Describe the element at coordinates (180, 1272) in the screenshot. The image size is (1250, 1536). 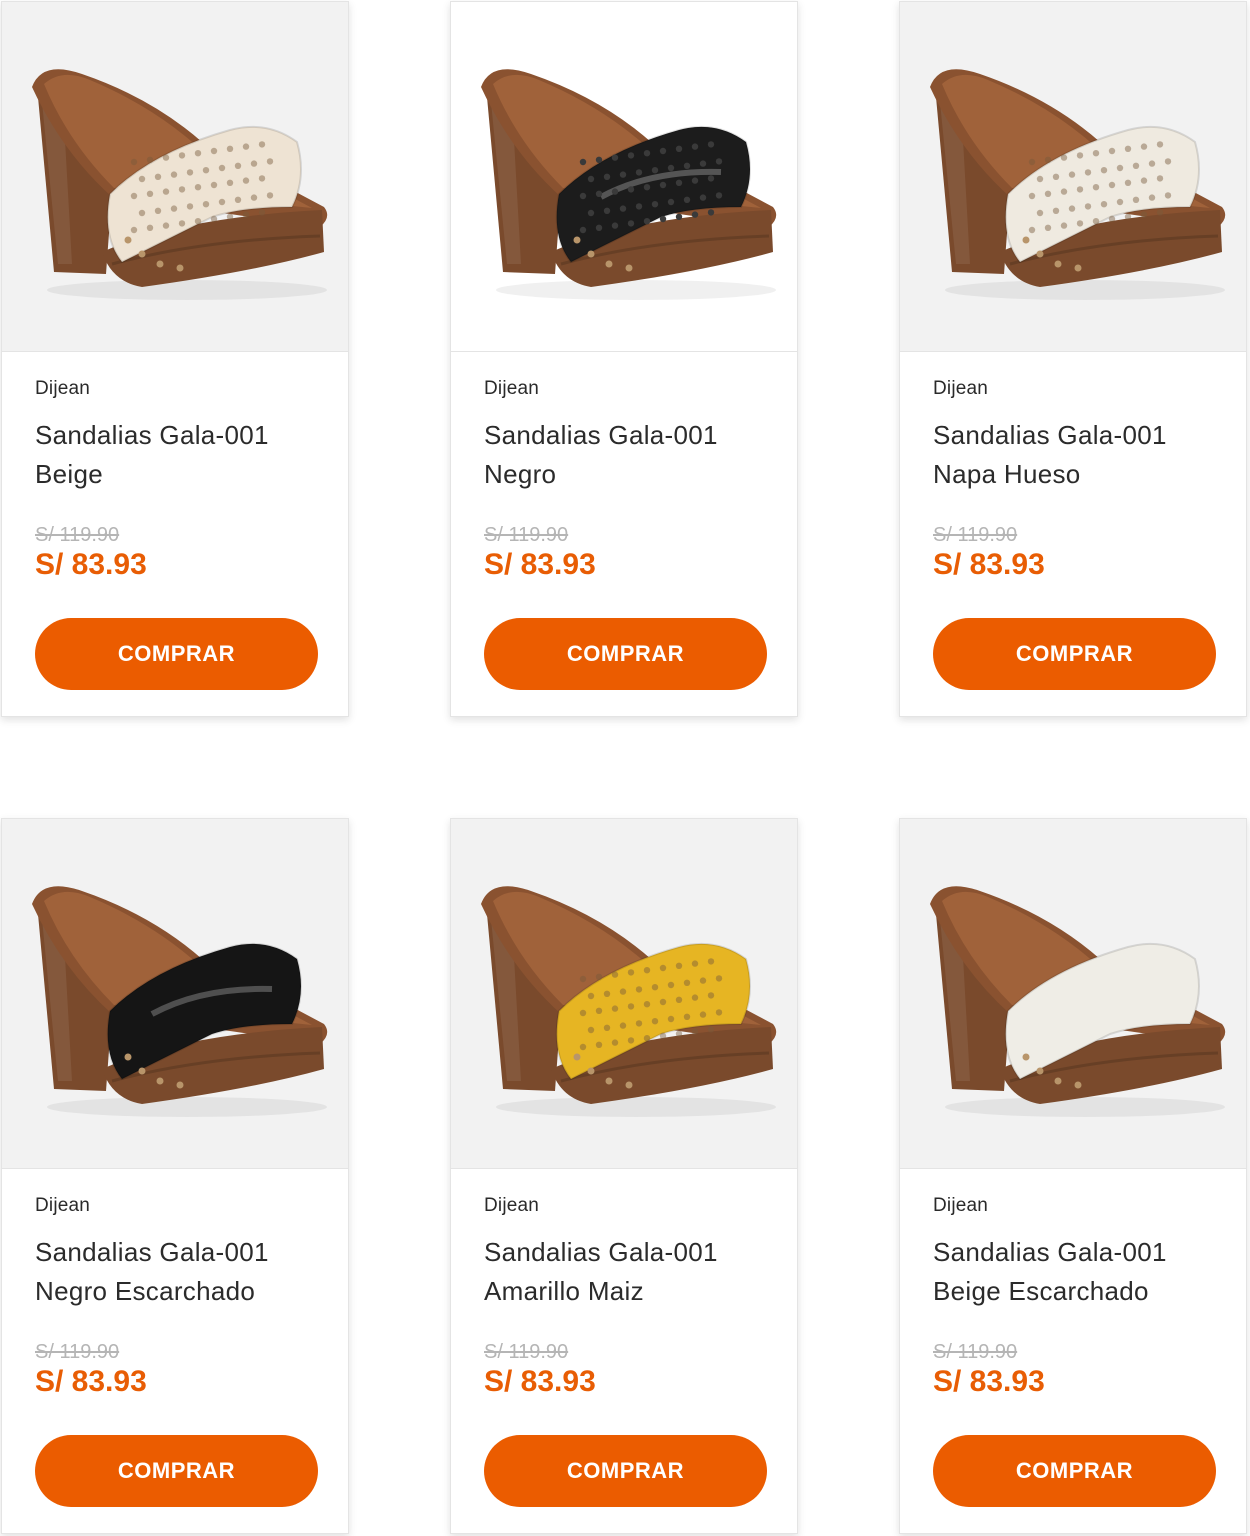
I see `product-name: Sandalias Gala-001 Negro Escarchado` at that location.